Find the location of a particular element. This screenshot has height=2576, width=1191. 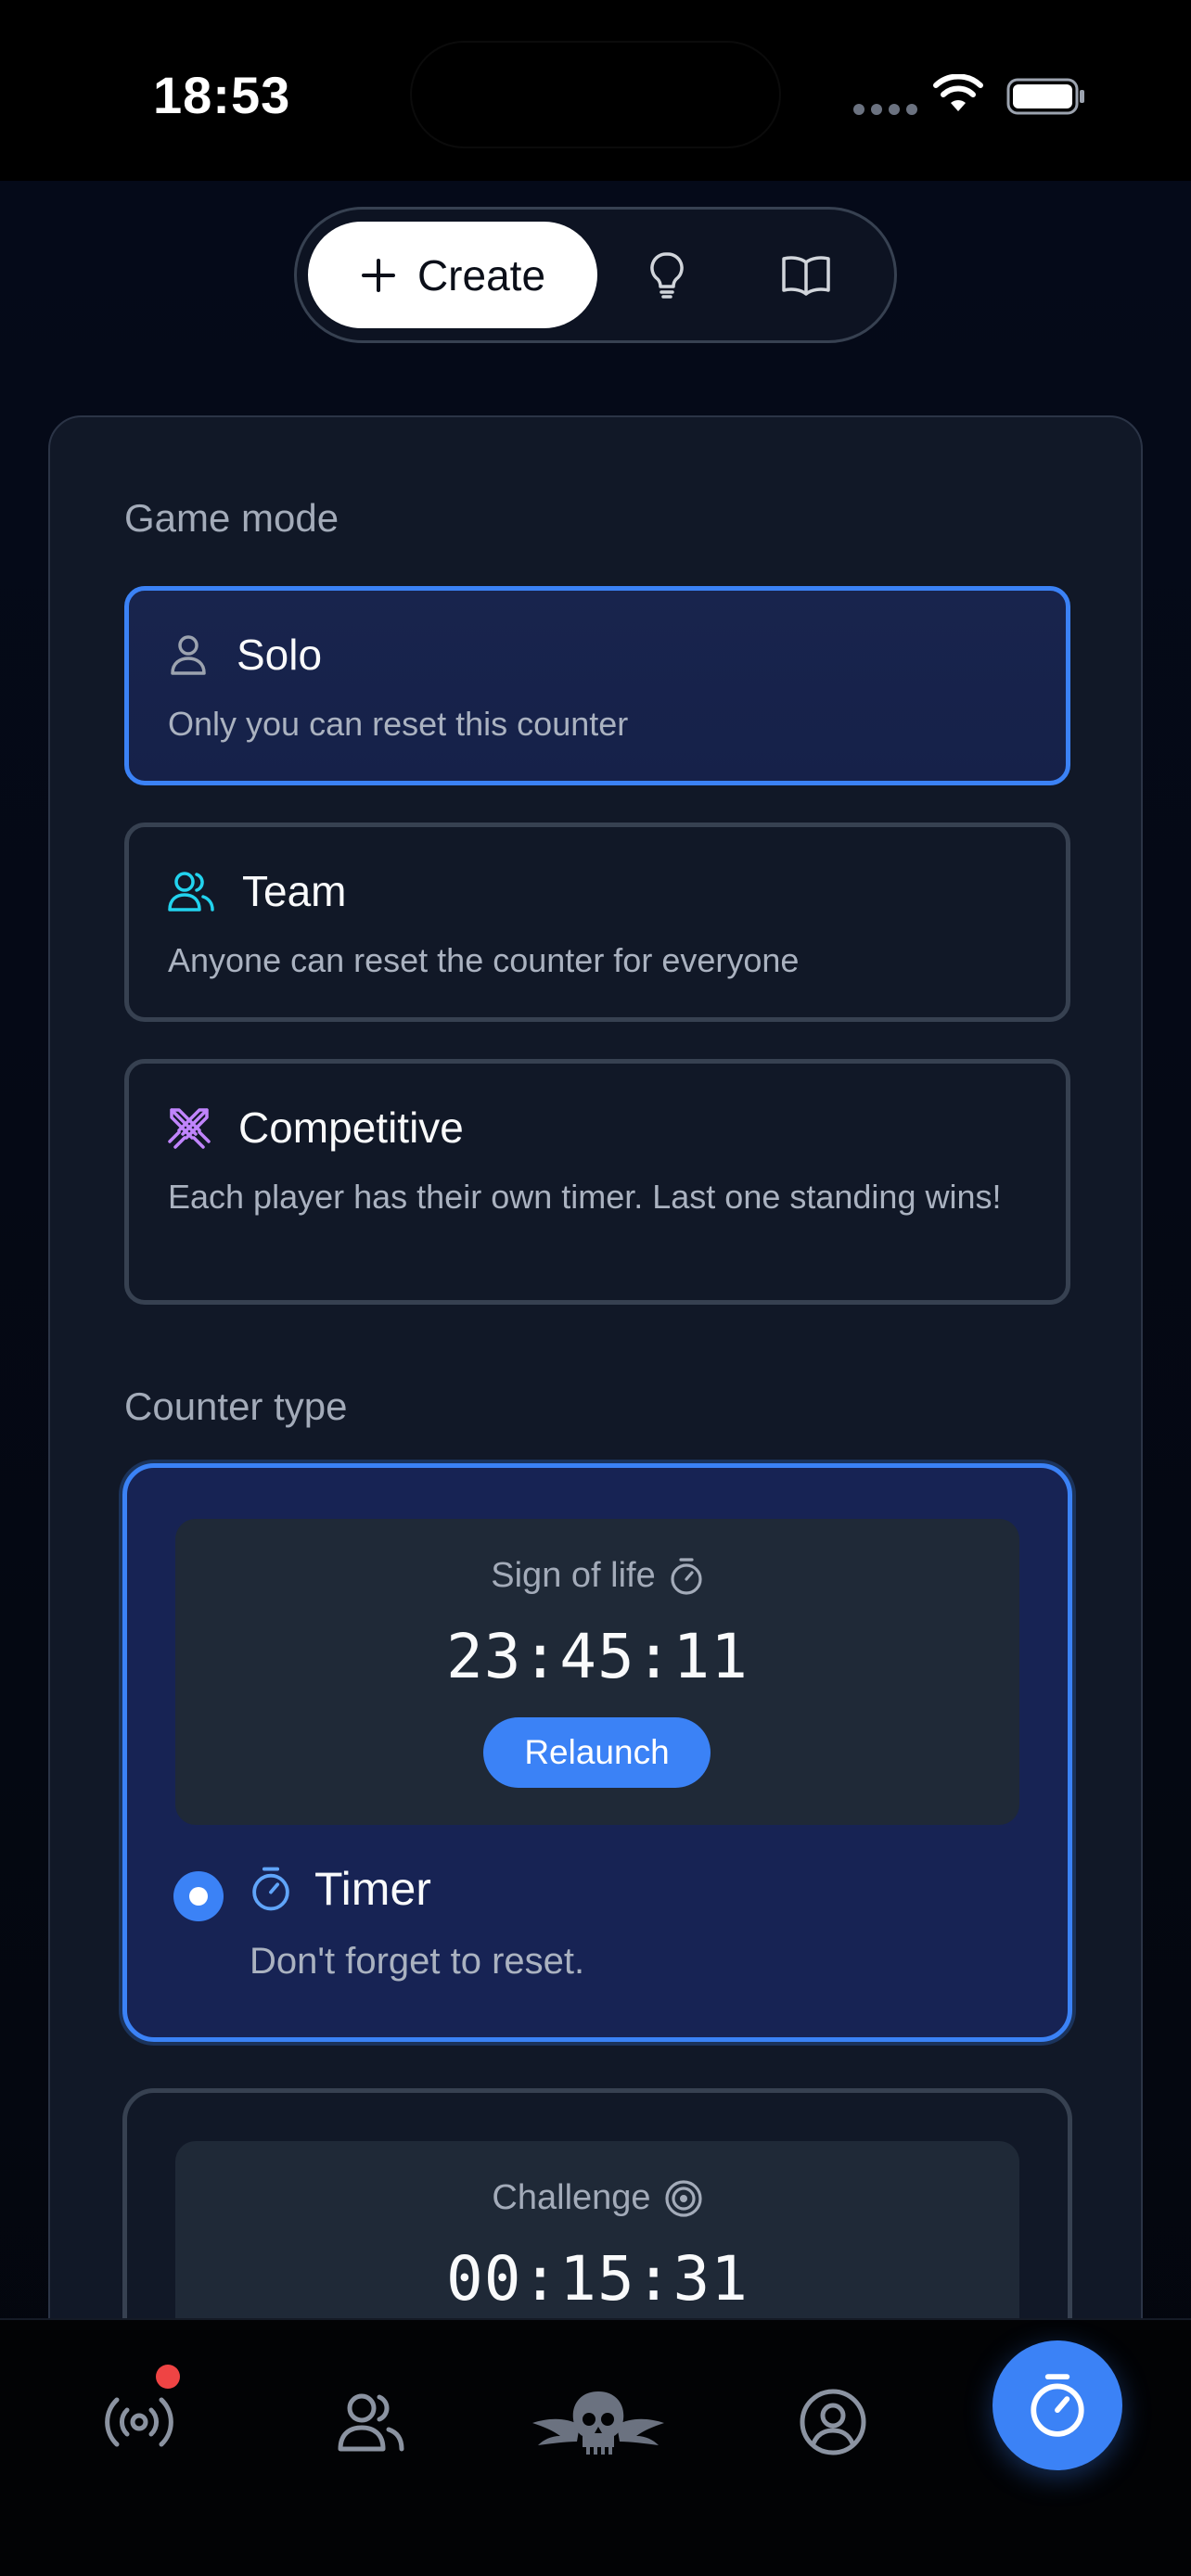

create-button-label: Create is located at coordinates (481, 275).